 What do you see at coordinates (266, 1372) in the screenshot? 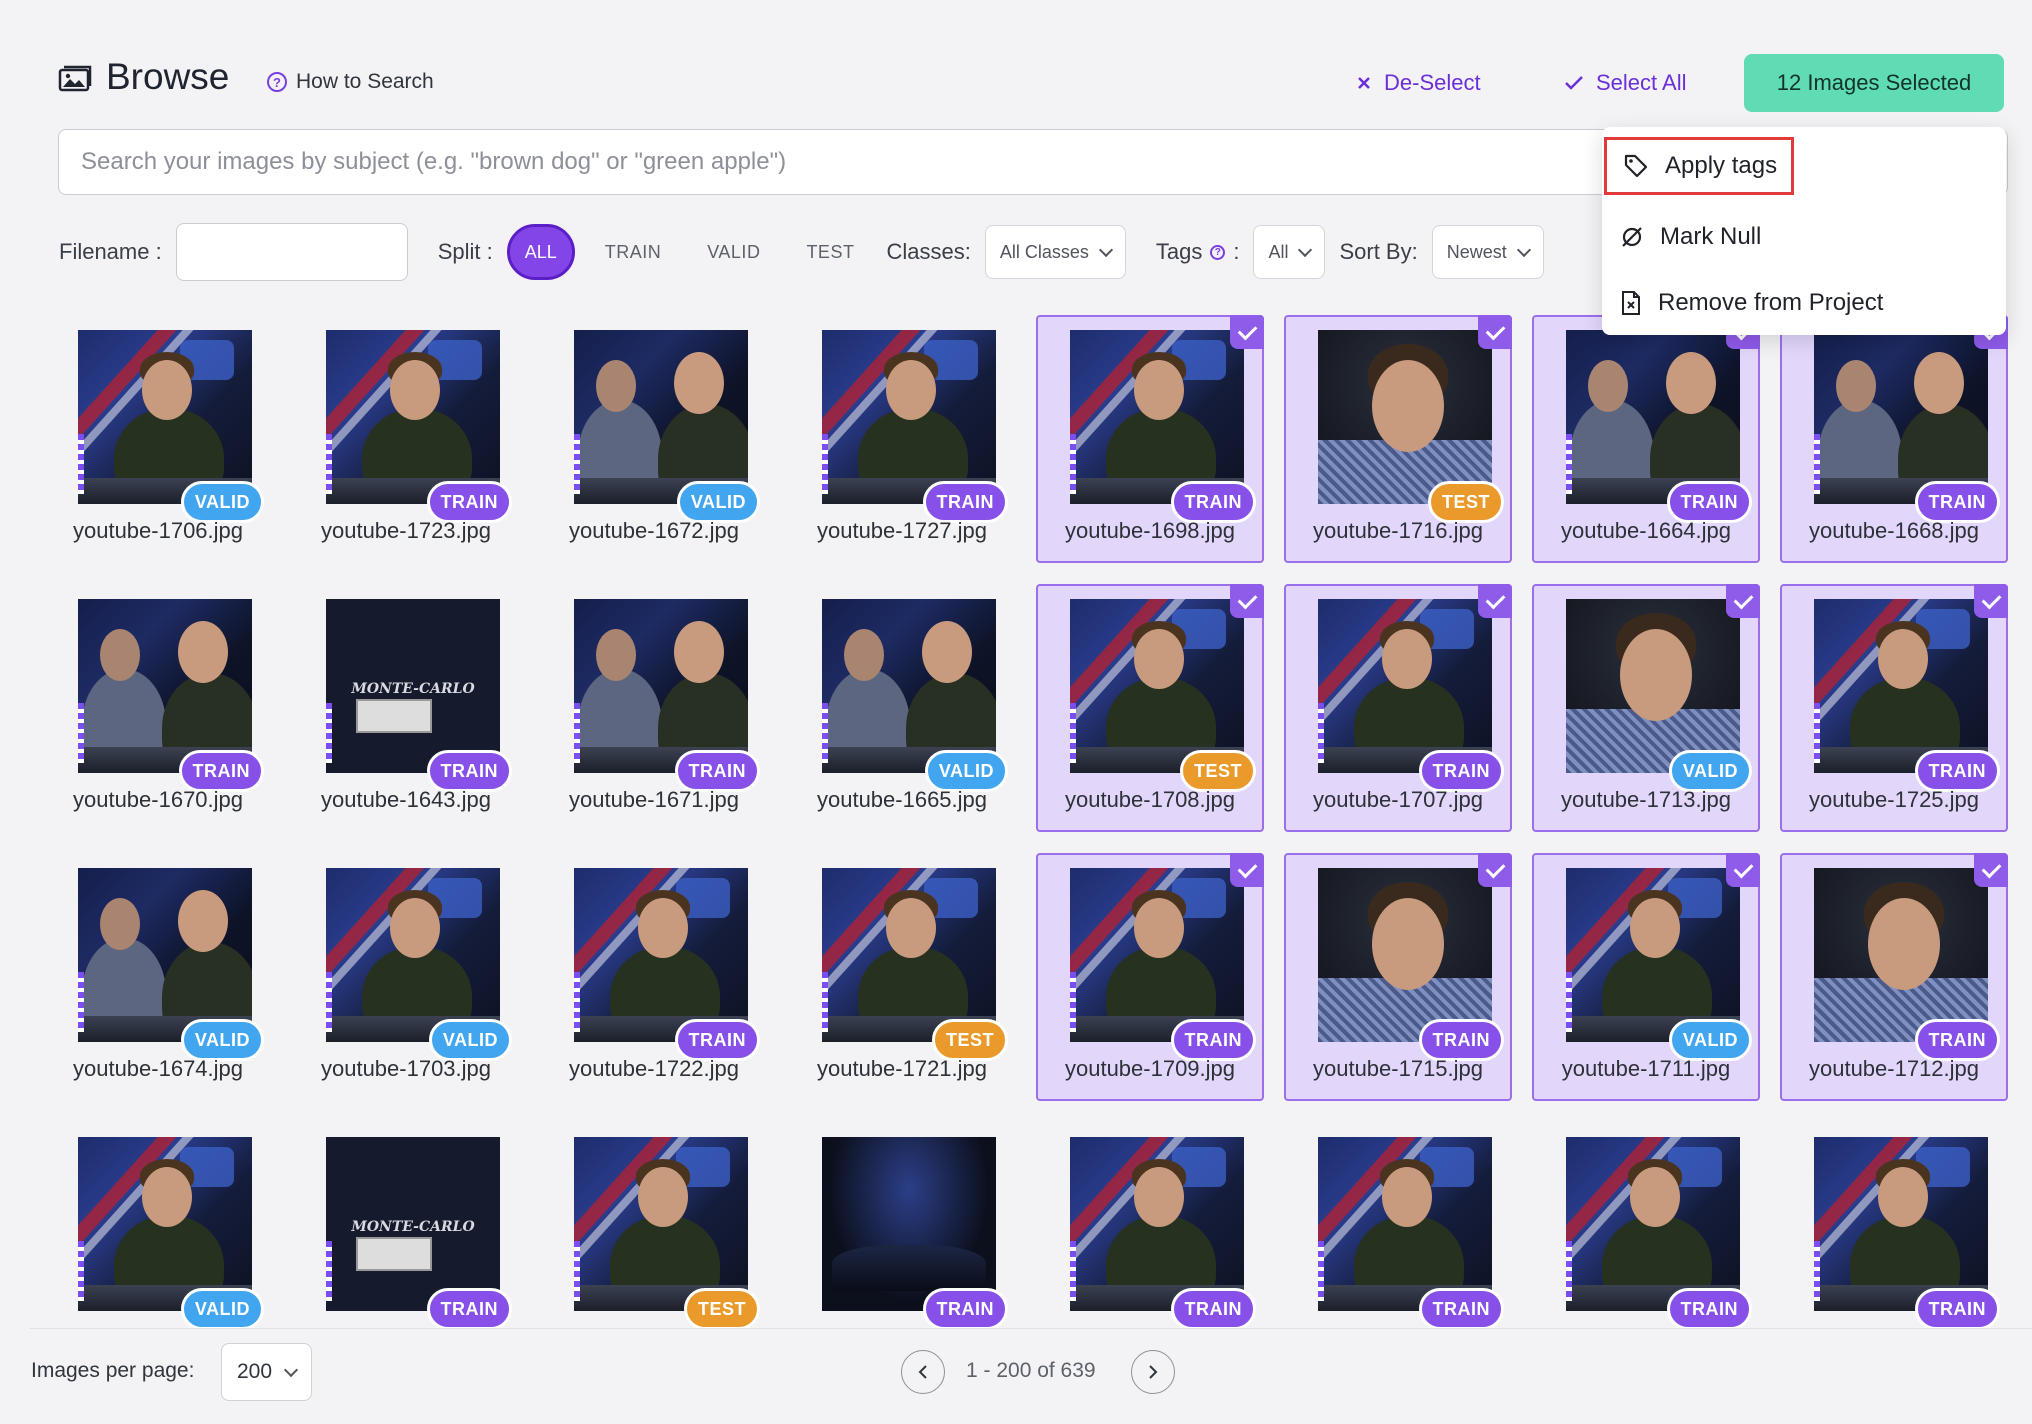
I see `images-per-page-select: 200` at bounding box center [266, 1372].